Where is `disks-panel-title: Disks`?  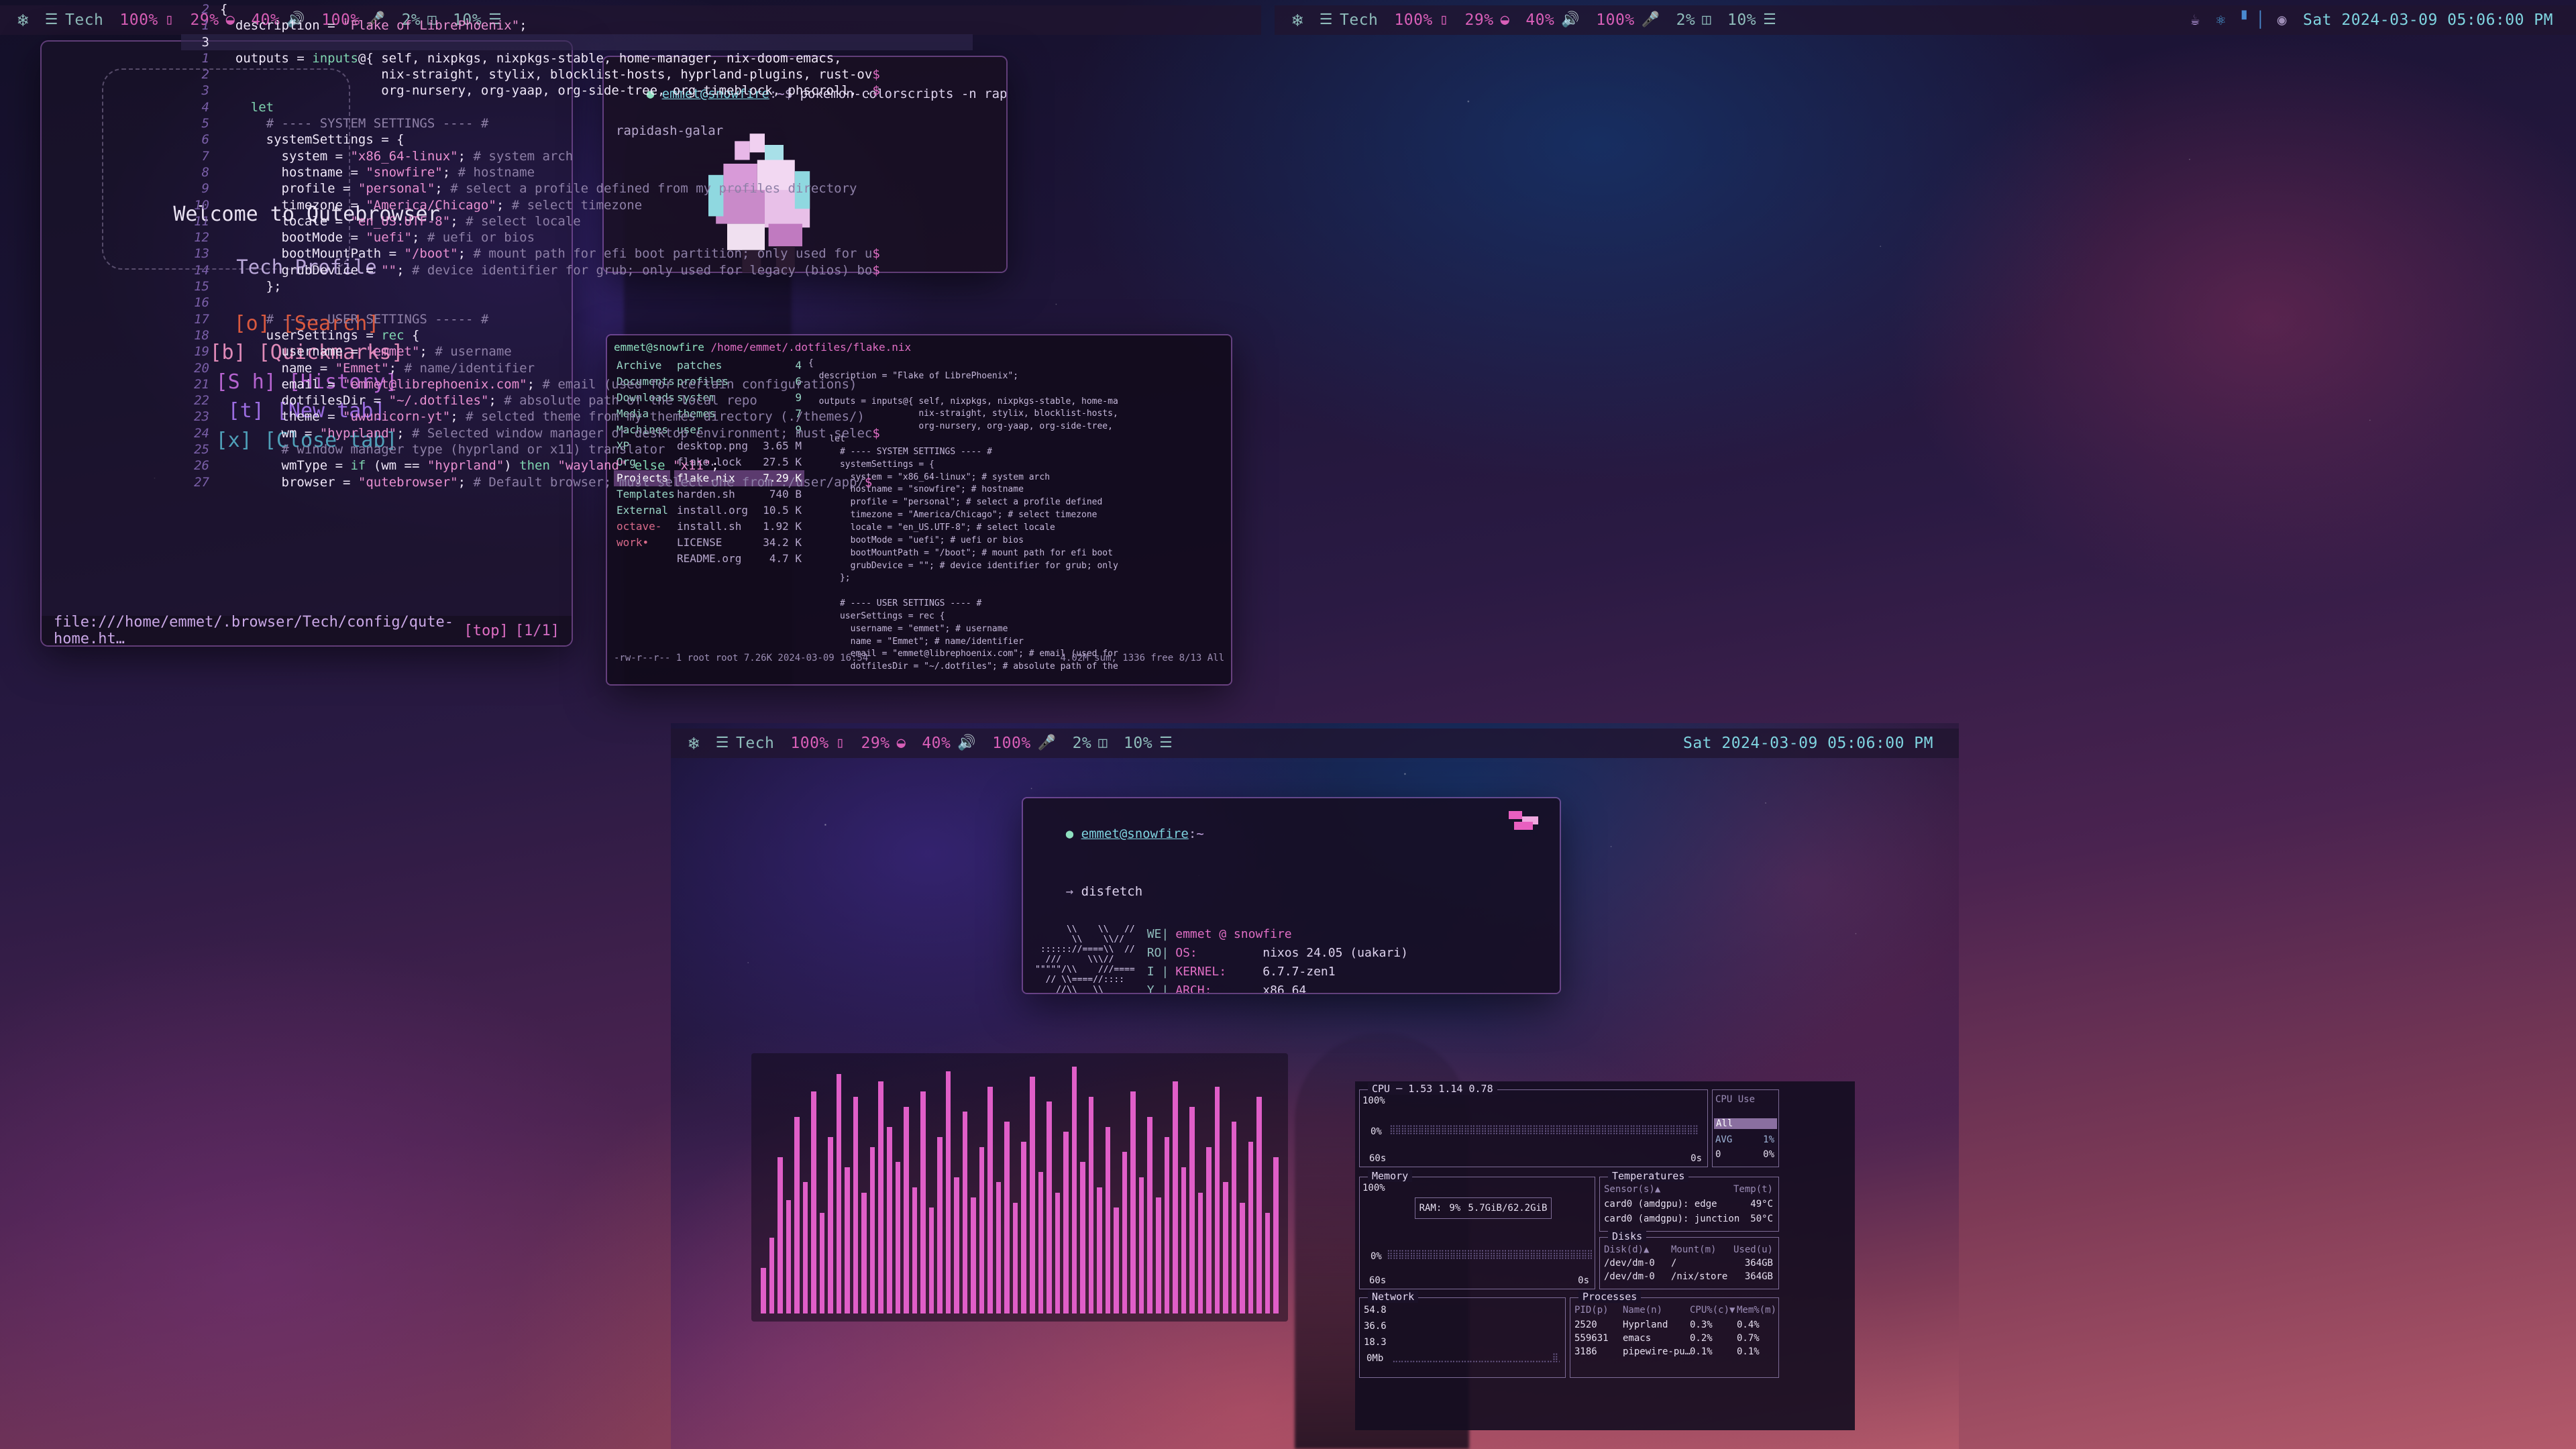 disks-panel-title: Disks is located at coordinates (1627, 1236).